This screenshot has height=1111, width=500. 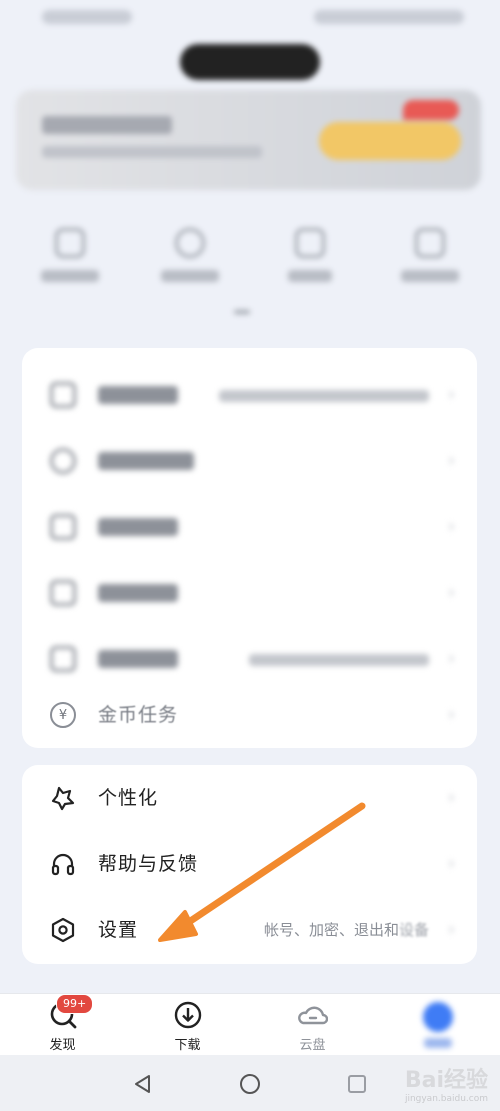 I want to click on download-icon, so click(x=187, y=1015).